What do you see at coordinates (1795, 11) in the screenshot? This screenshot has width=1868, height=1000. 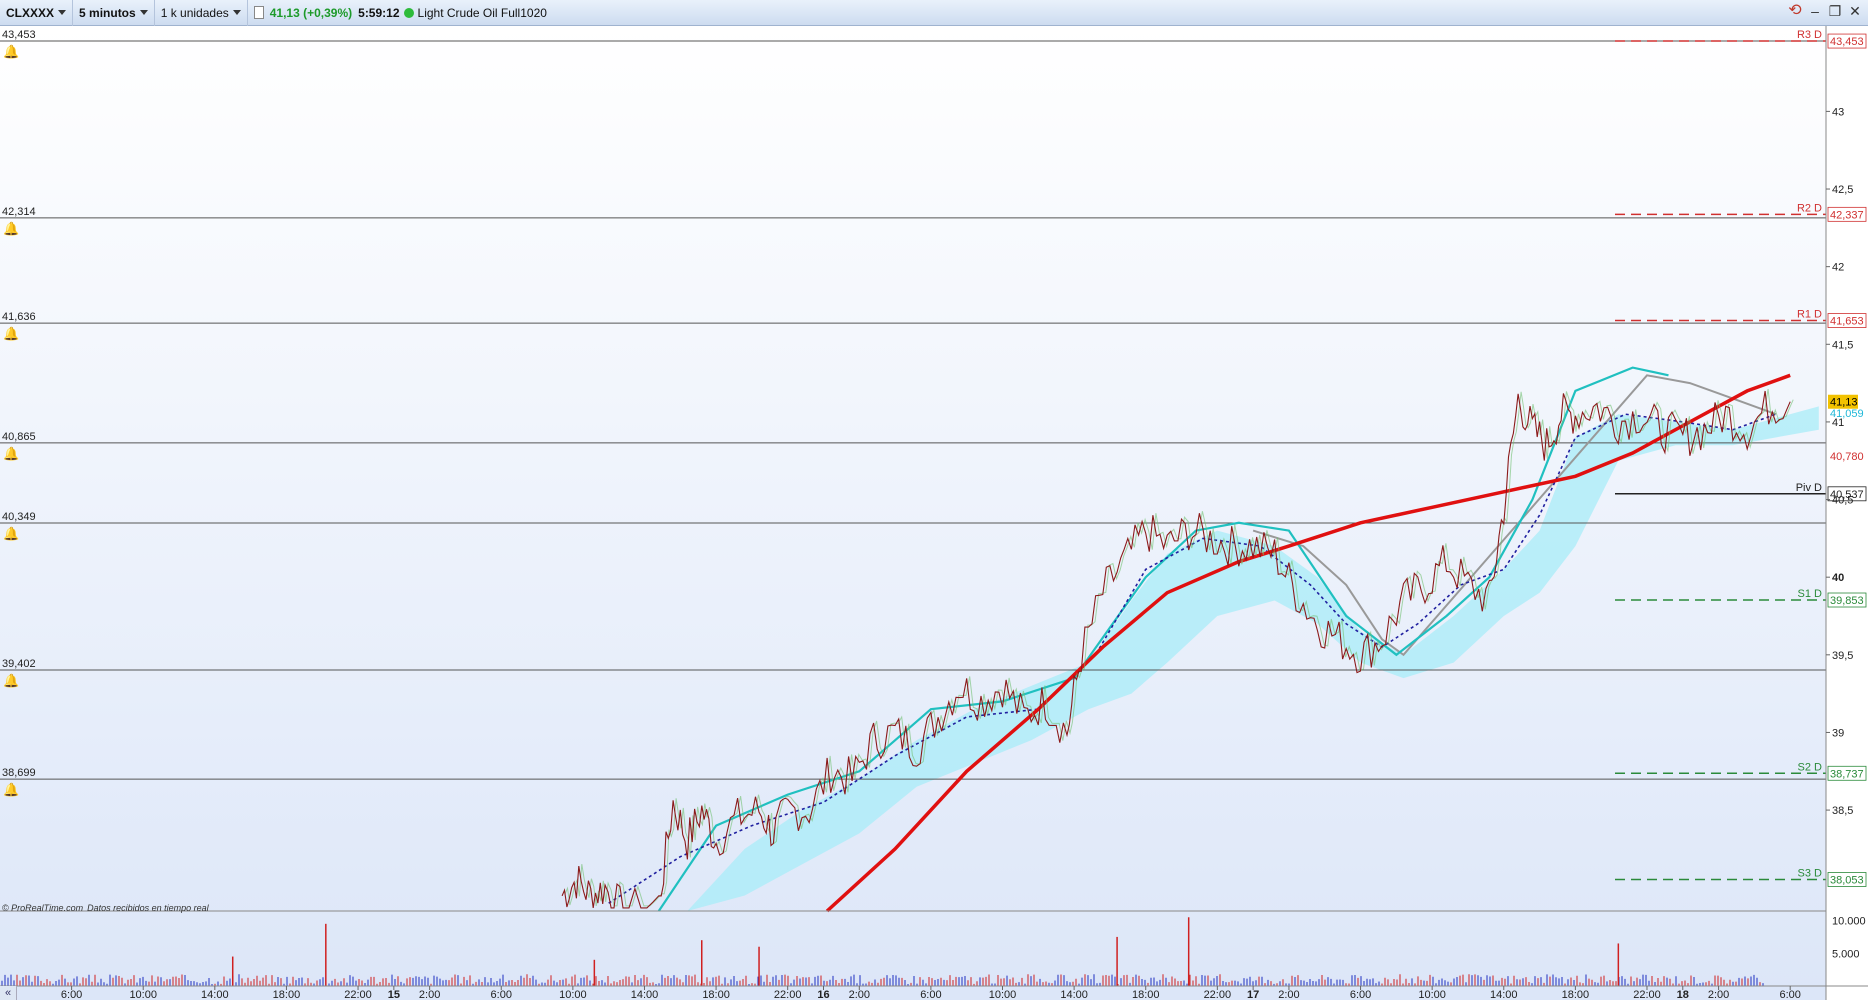 I see `refresh-icon: ⟲` at bounding box center [1795, 11].